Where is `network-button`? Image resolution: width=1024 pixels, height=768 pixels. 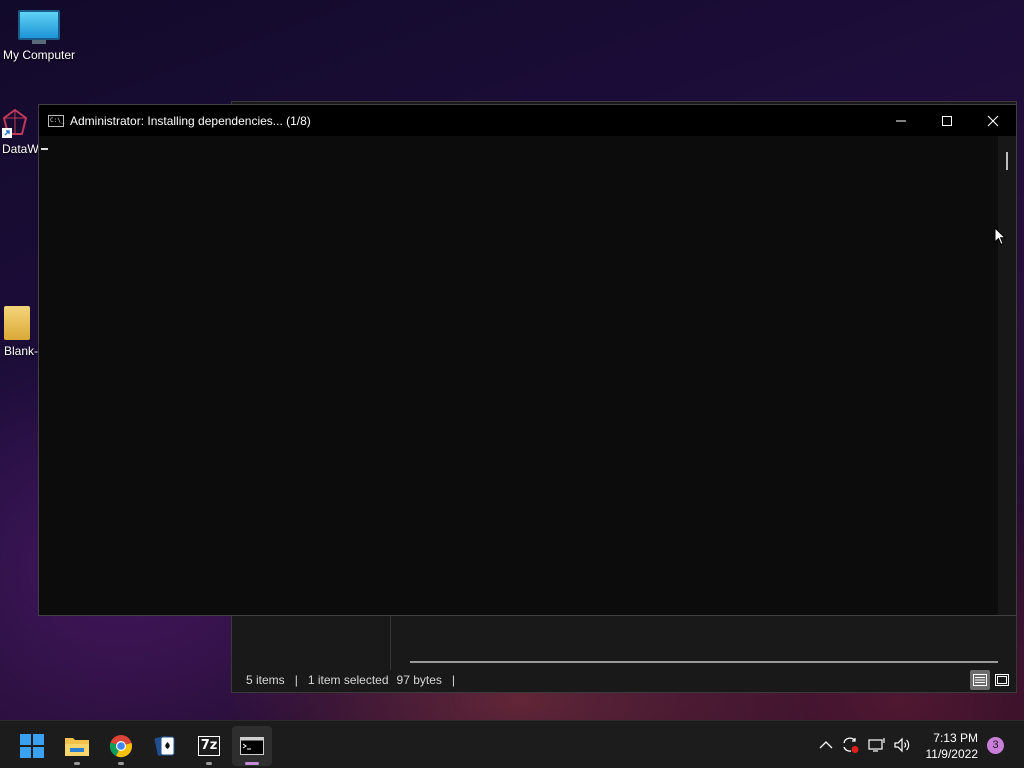
network-button is located at coordinates (877, 744).